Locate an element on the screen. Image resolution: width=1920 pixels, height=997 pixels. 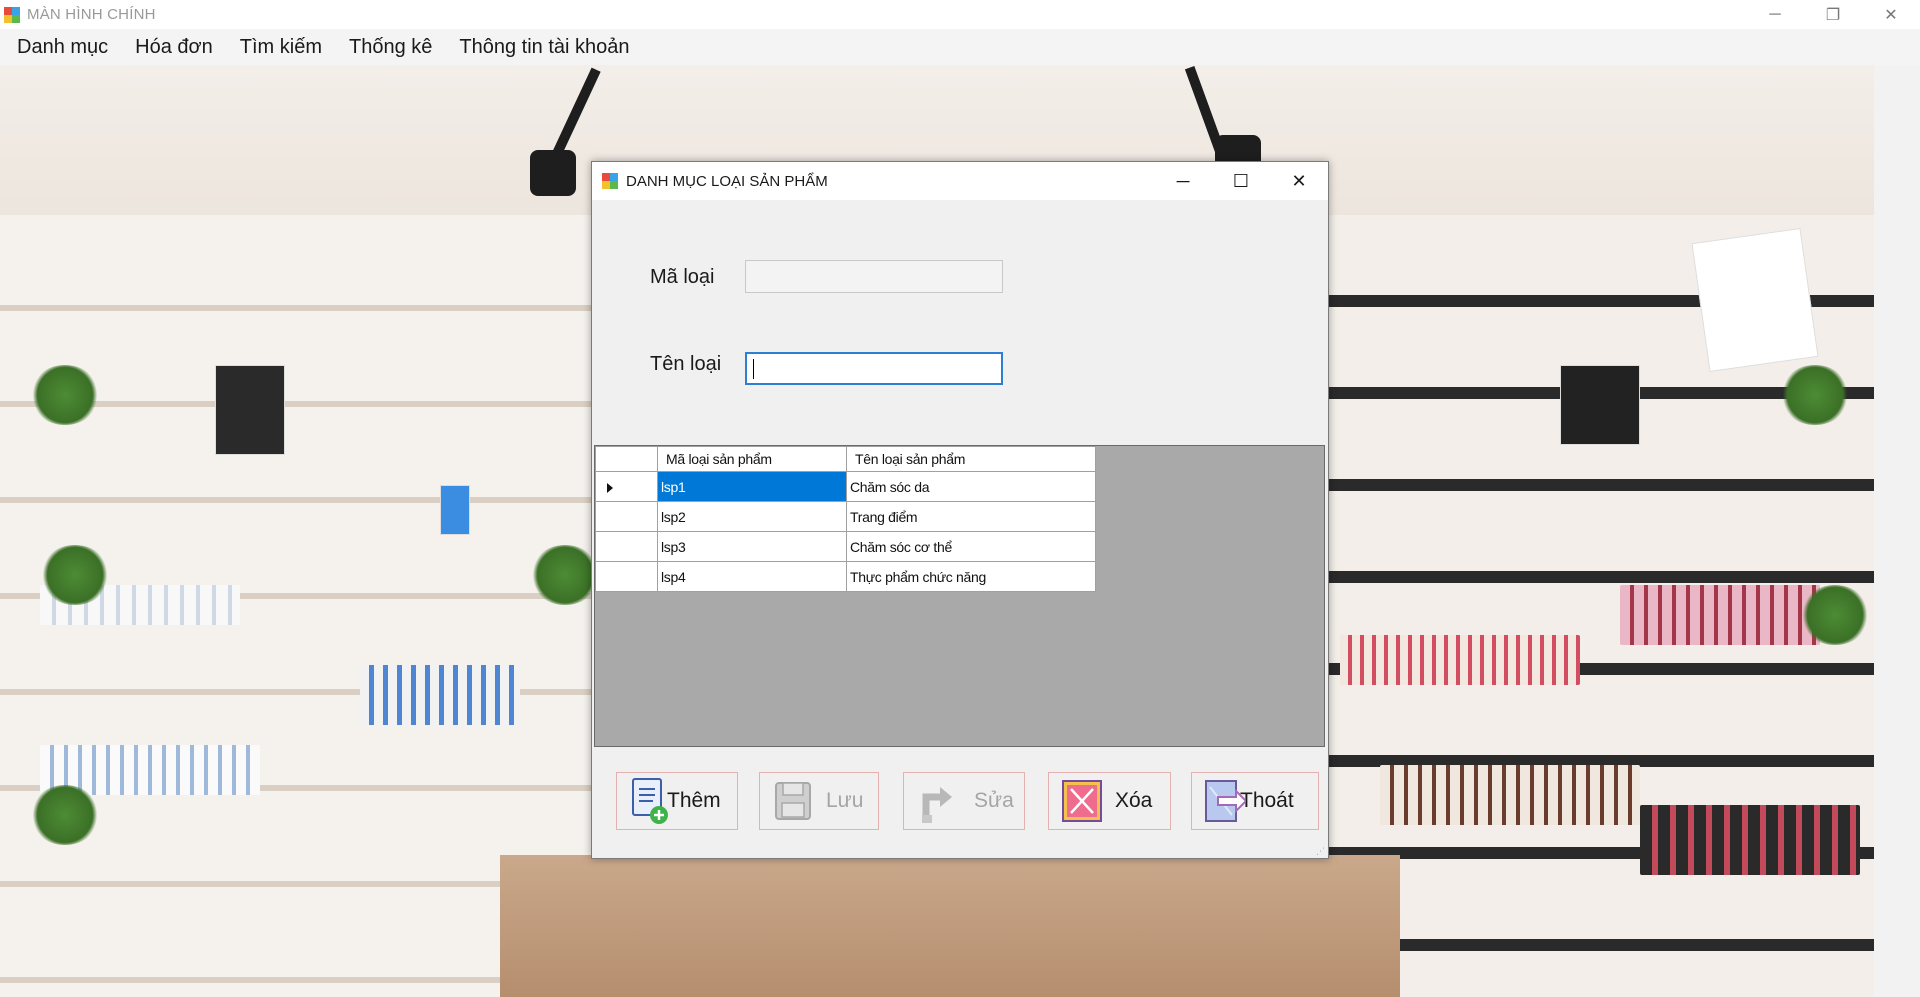
ma-loai-field is located at coordinates (874, 276).